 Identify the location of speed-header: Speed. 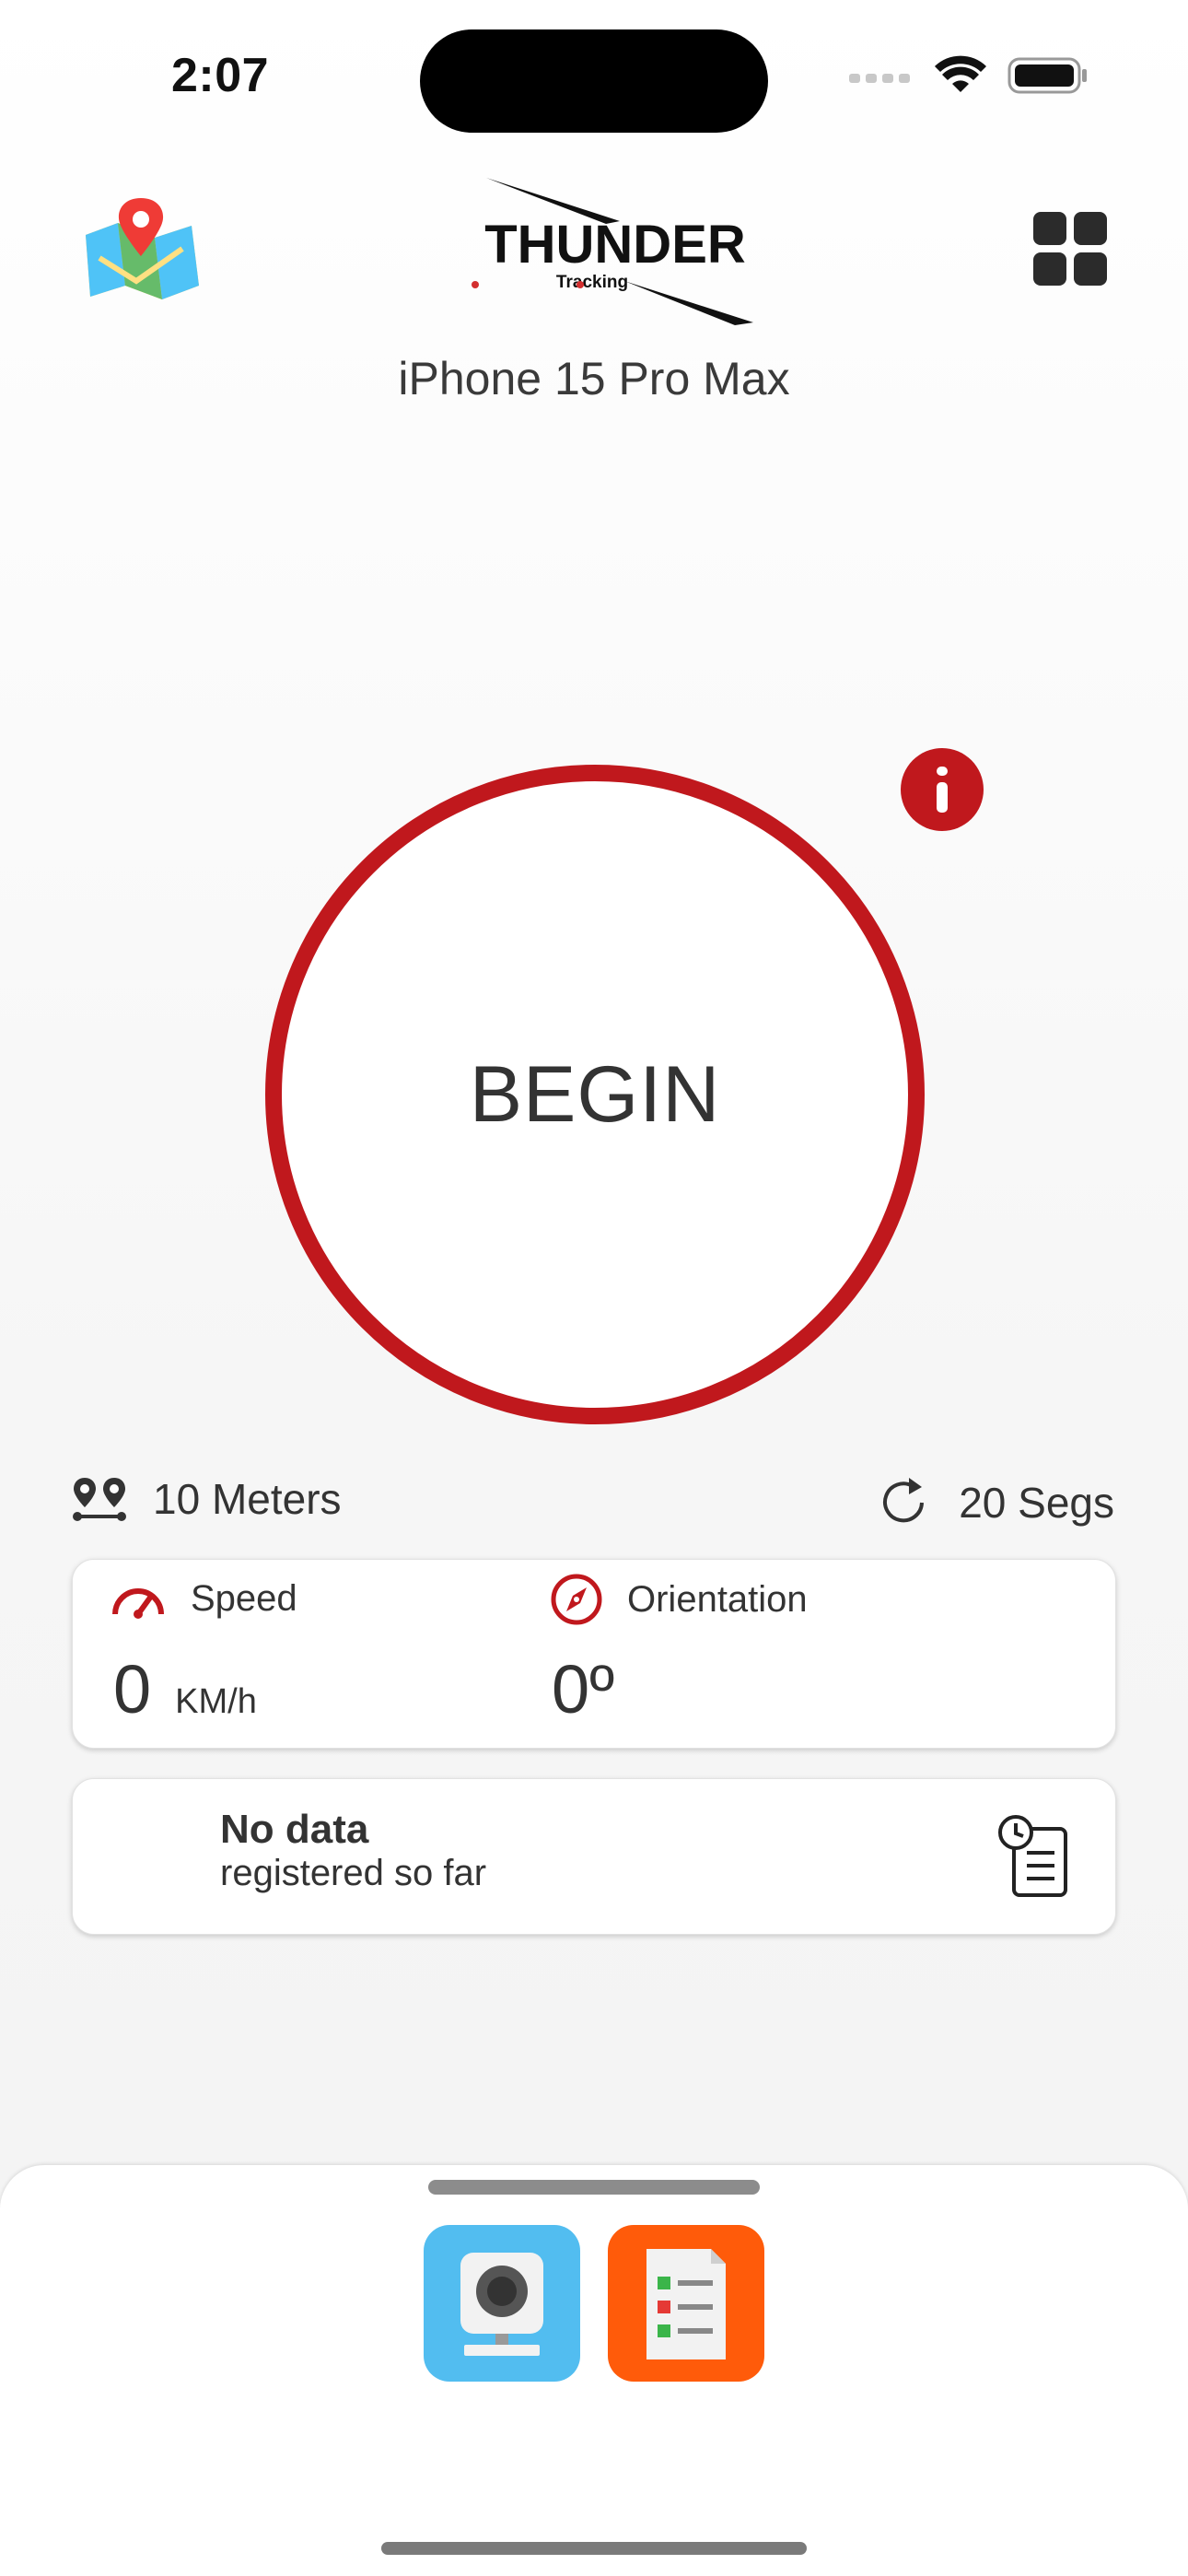
(203, 1599).